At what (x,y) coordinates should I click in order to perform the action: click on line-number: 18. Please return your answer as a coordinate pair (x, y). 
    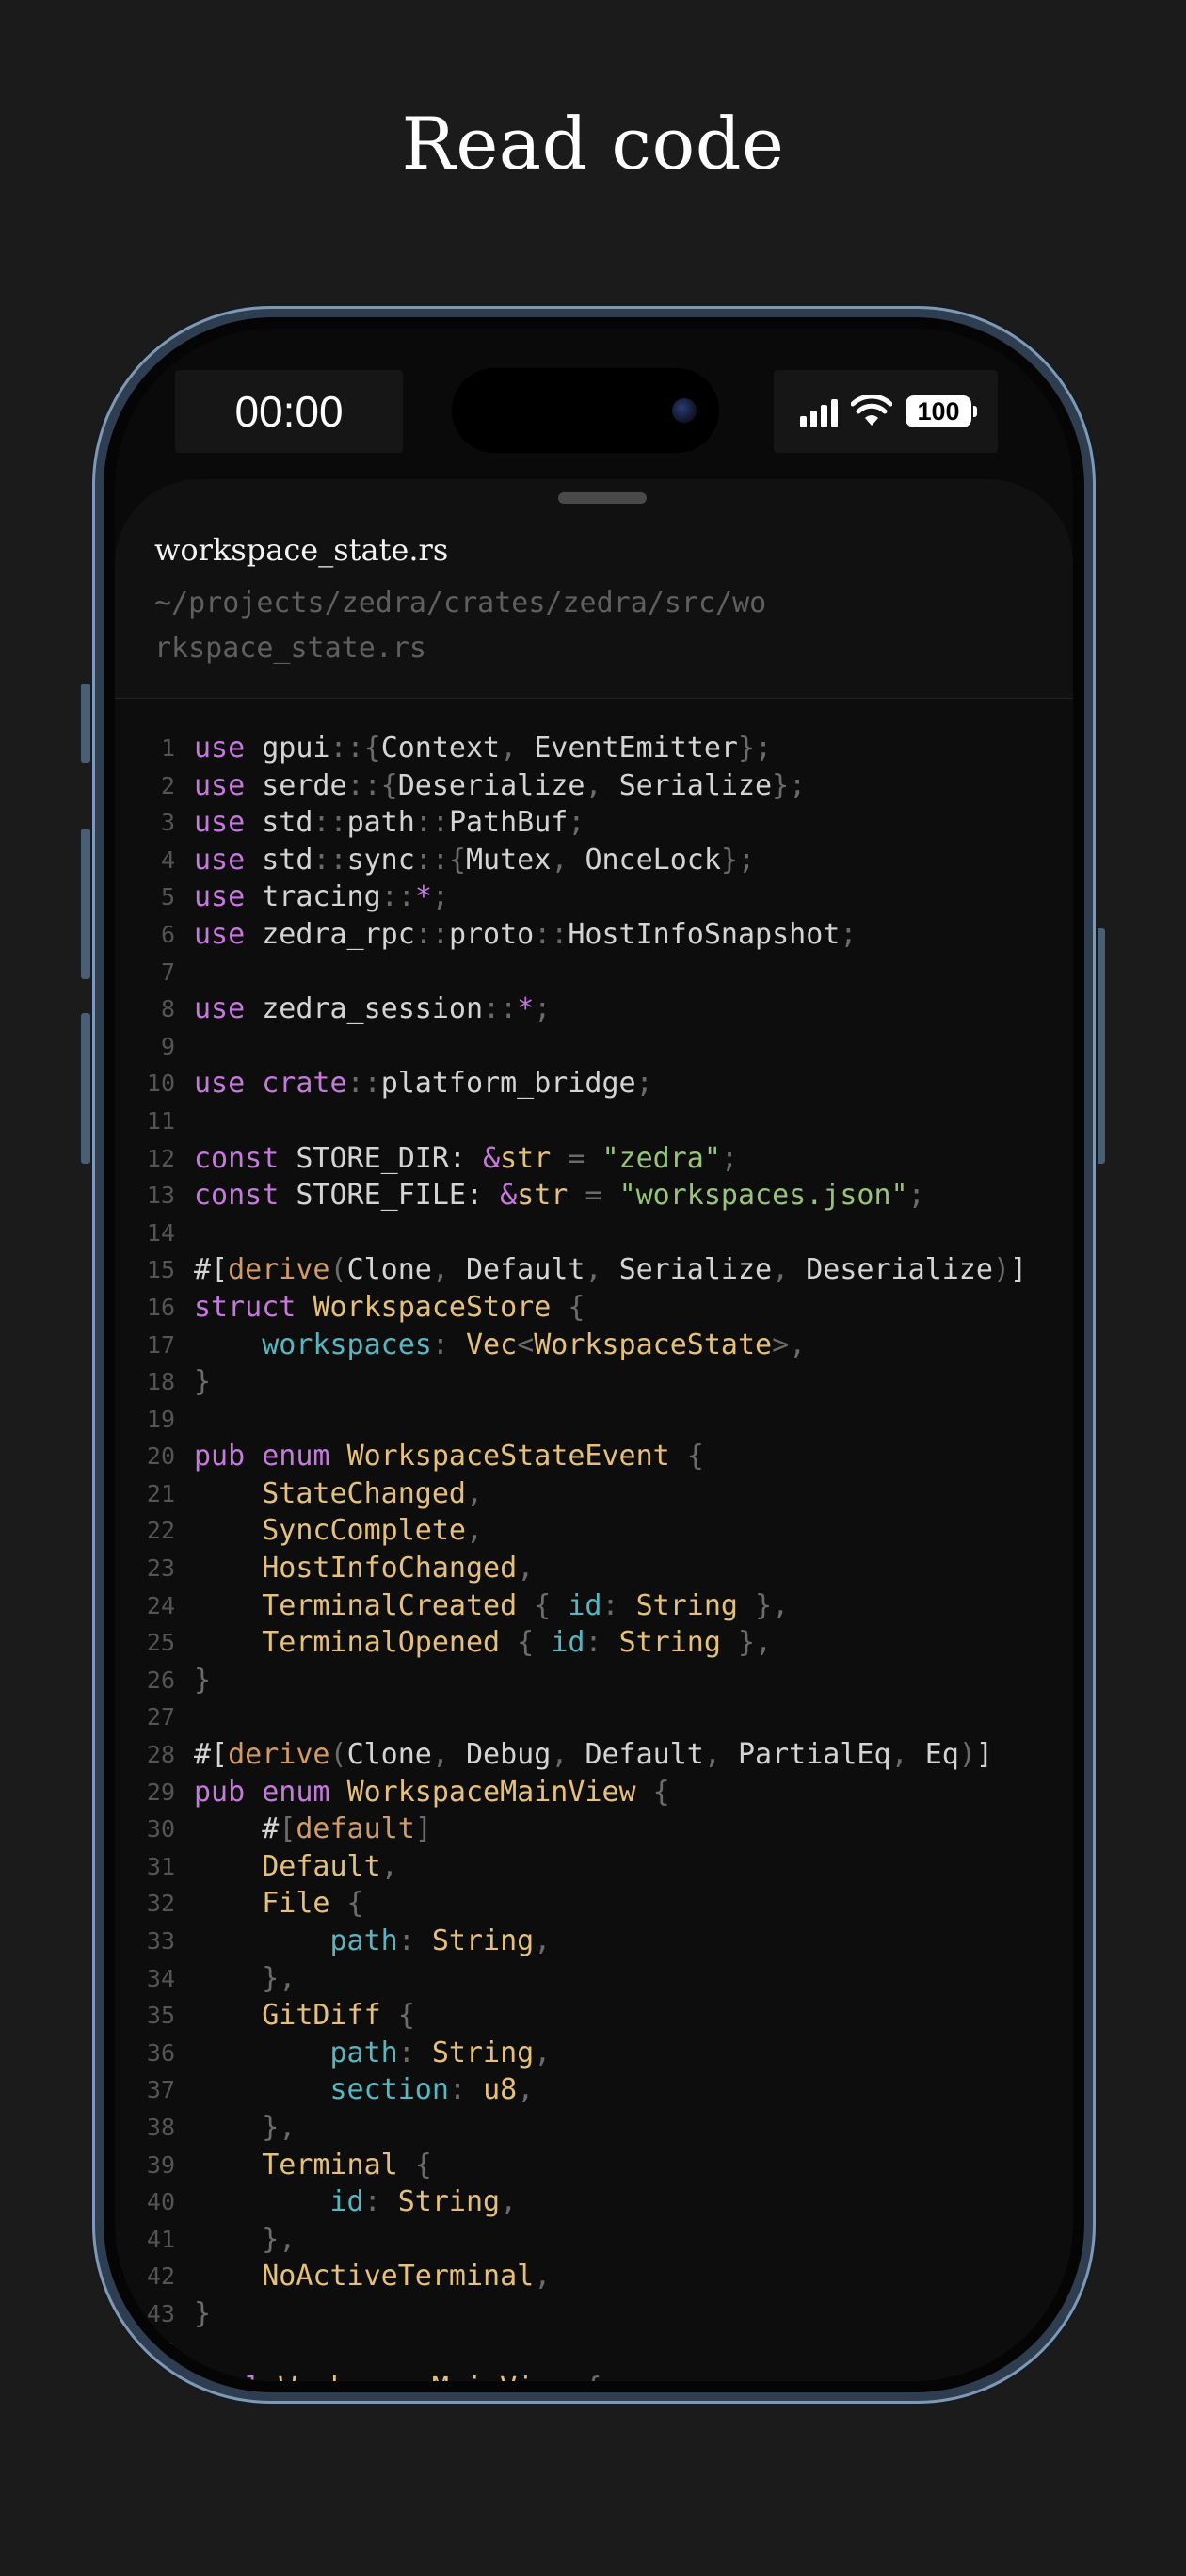
    Looking at the image, I should click on (160, 1382).